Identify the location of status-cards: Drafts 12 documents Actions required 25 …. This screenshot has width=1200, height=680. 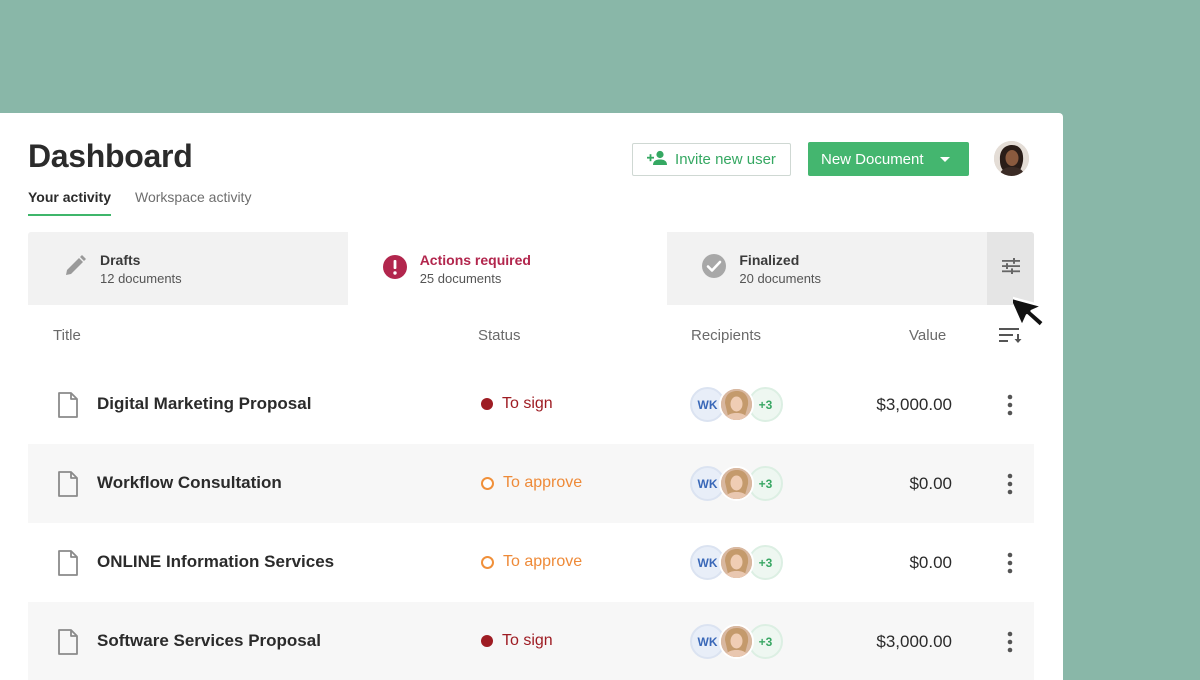
(531, 269).